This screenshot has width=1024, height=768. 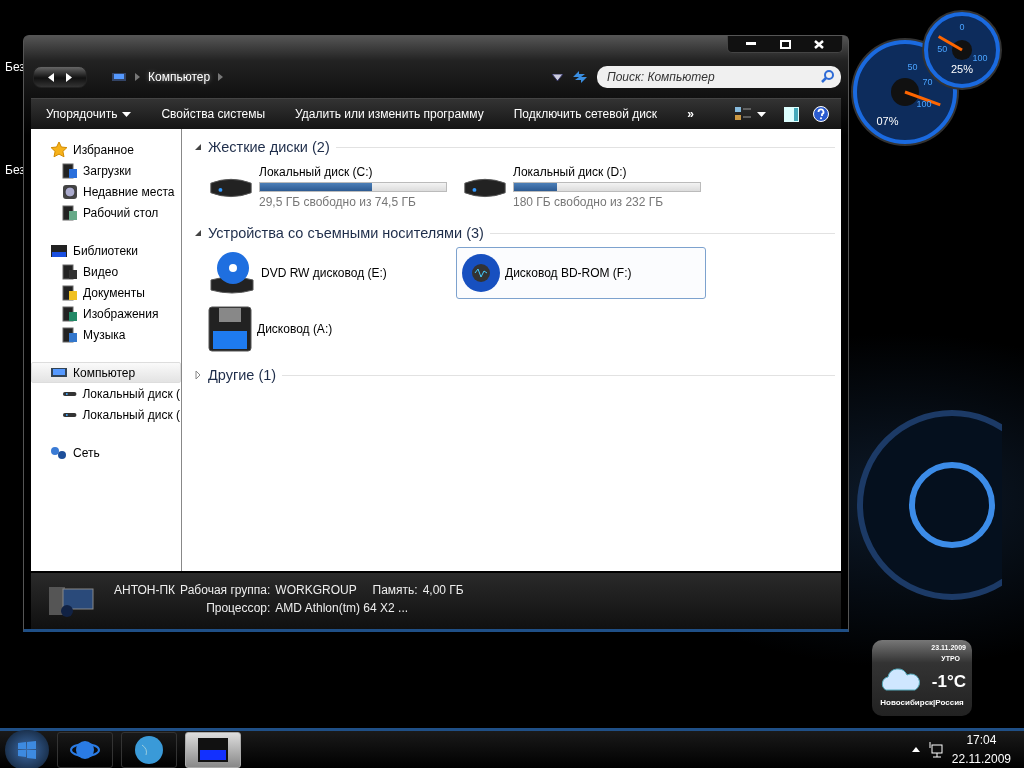 I want to click on date: 22.11.2009, so click(x=981, y=759).